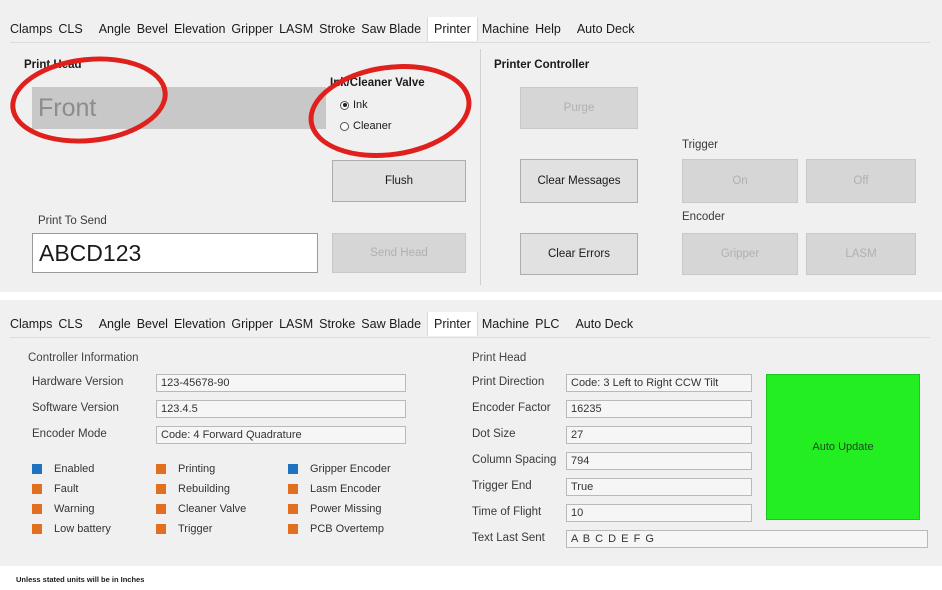  Describe the element at coordinates (551, 29) in the screenshot. I see `tab-help: Help` at that location.